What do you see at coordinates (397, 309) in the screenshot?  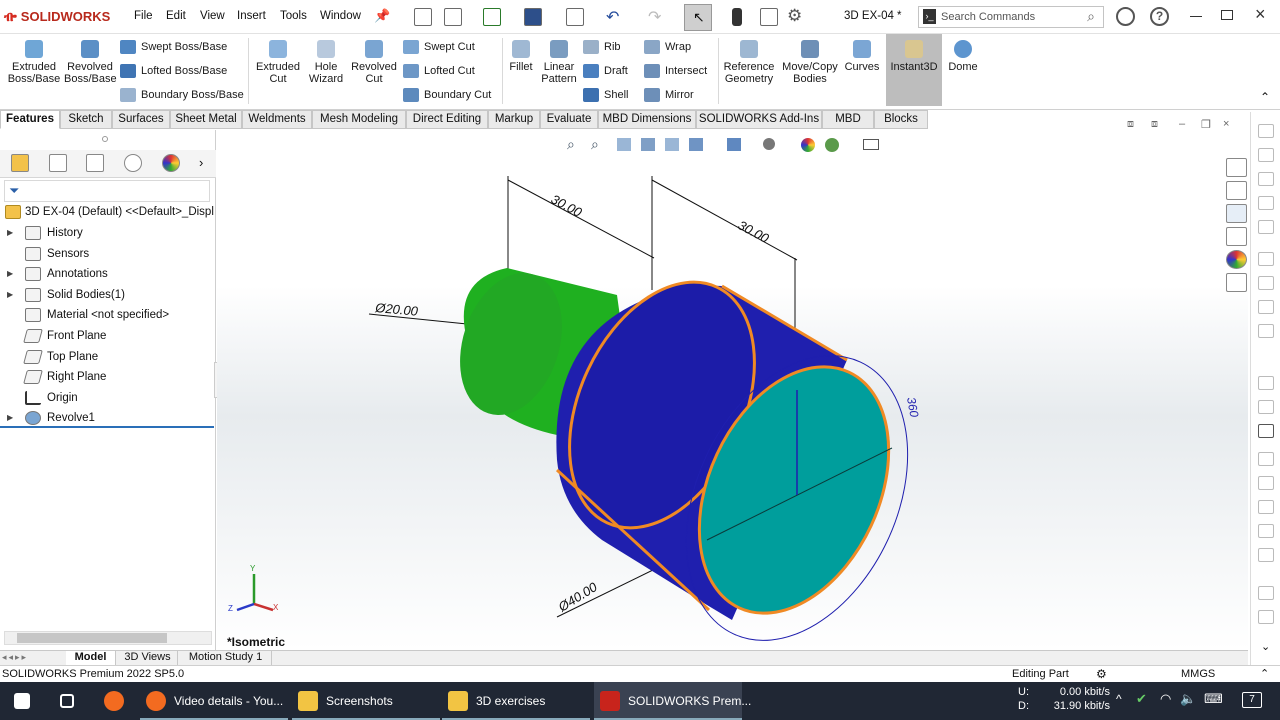 I see `dimension-dia20-text: Ø20.00` at bounding box center [397, 309].